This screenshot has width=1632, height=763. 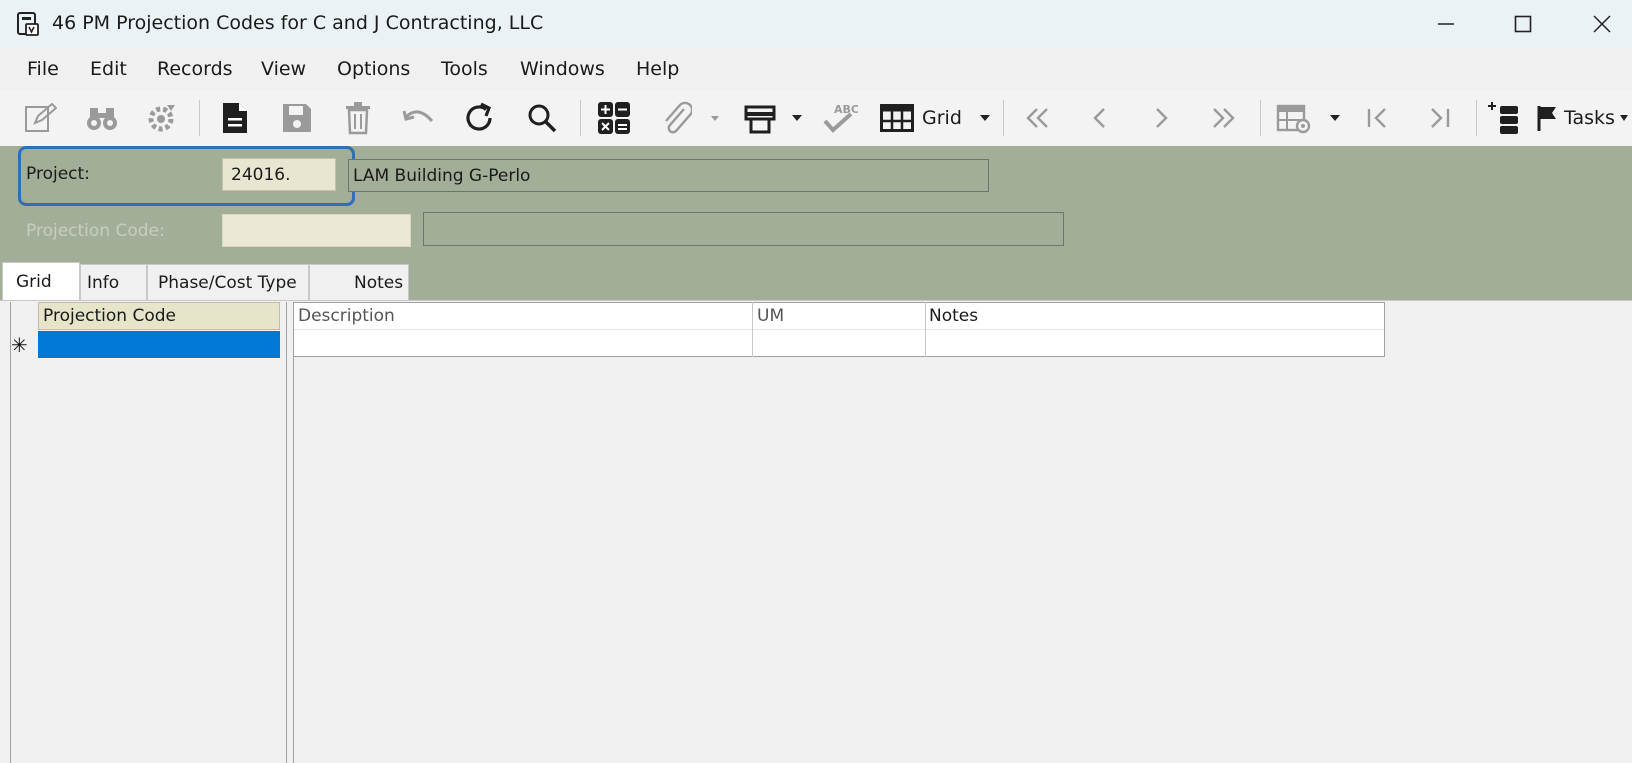 What do you see at coordinates (1624, 118) in the screenshot?
I see `tasks-dropdown` at bounding box center [1624, 118].